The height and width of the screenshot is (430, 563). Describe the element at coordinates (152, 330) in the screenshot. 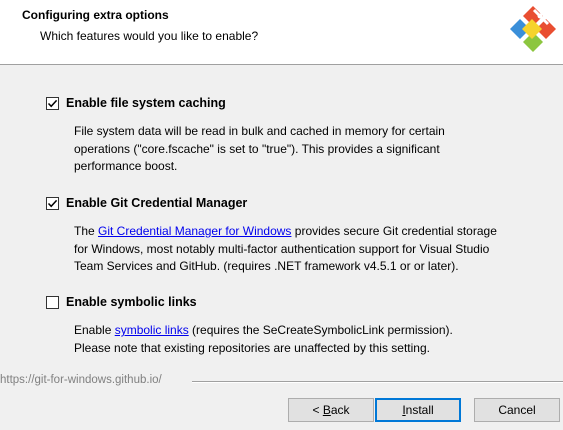

I see `symbolic-links-link: symbolic links` at that location.